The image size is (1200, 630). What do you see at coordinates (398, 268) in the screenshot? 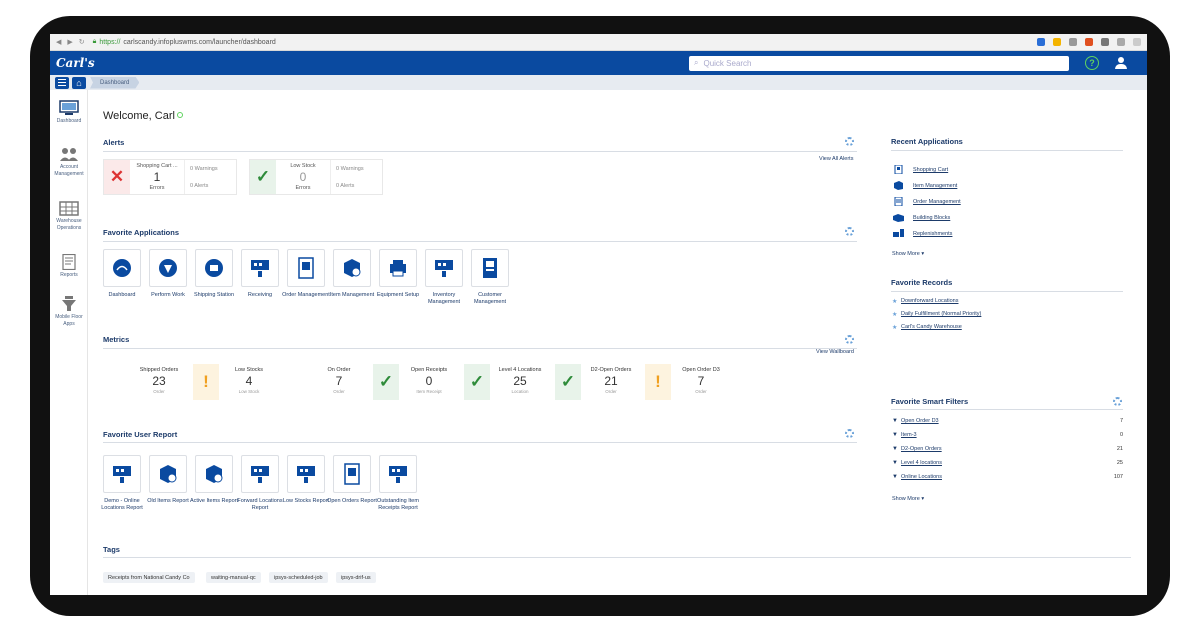
I see `app-tile-equipment-setup` at bounding box center [398, 268].